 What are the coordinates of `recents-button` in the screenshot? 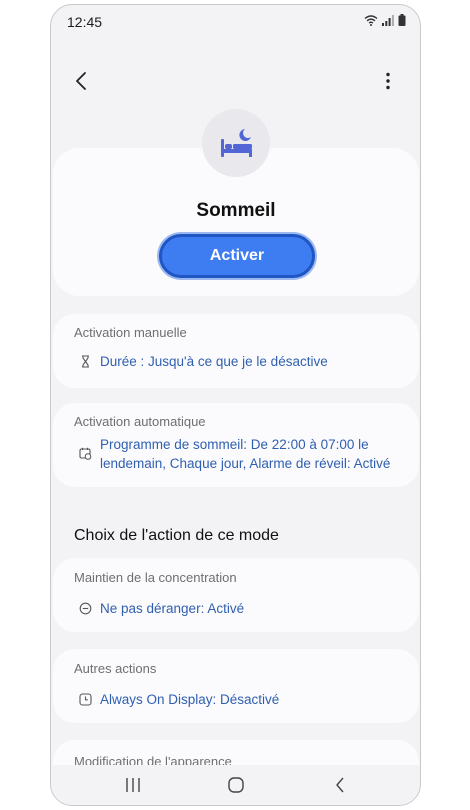 It's located at (133, 785).